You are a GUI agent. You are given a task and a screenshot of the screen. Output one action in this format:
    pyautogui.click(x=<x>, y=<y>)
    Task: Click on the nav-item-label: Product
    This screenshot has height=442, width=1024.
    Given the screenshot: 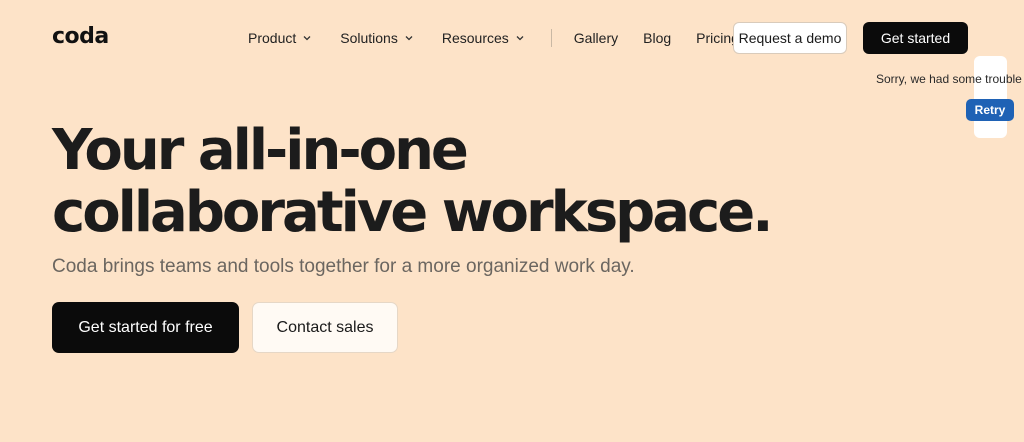 What is the action you would take?
    pyautogui.click(x=272, y=38)
    